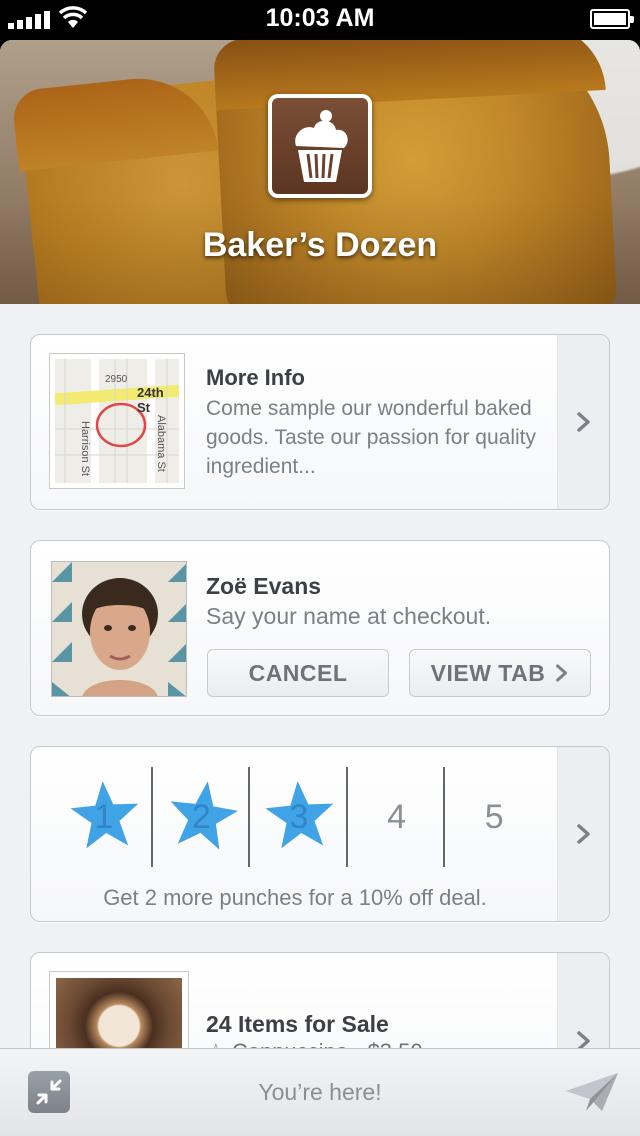  What do you see at coordinates (612, 19) in the screenshot?
I see `battery-icon` at bounding box center [612, 19].